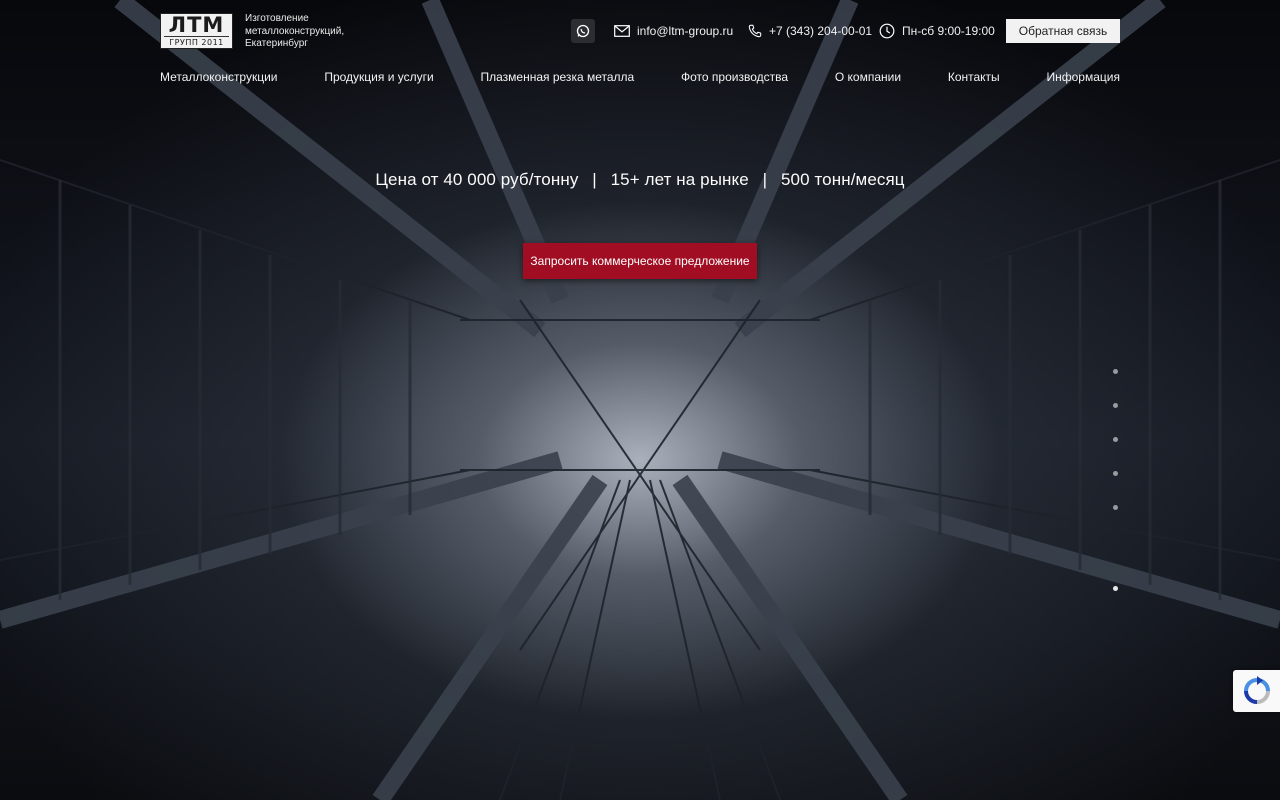  I want to click on tagline-line: металлоконструкций,, so click(295, 31).